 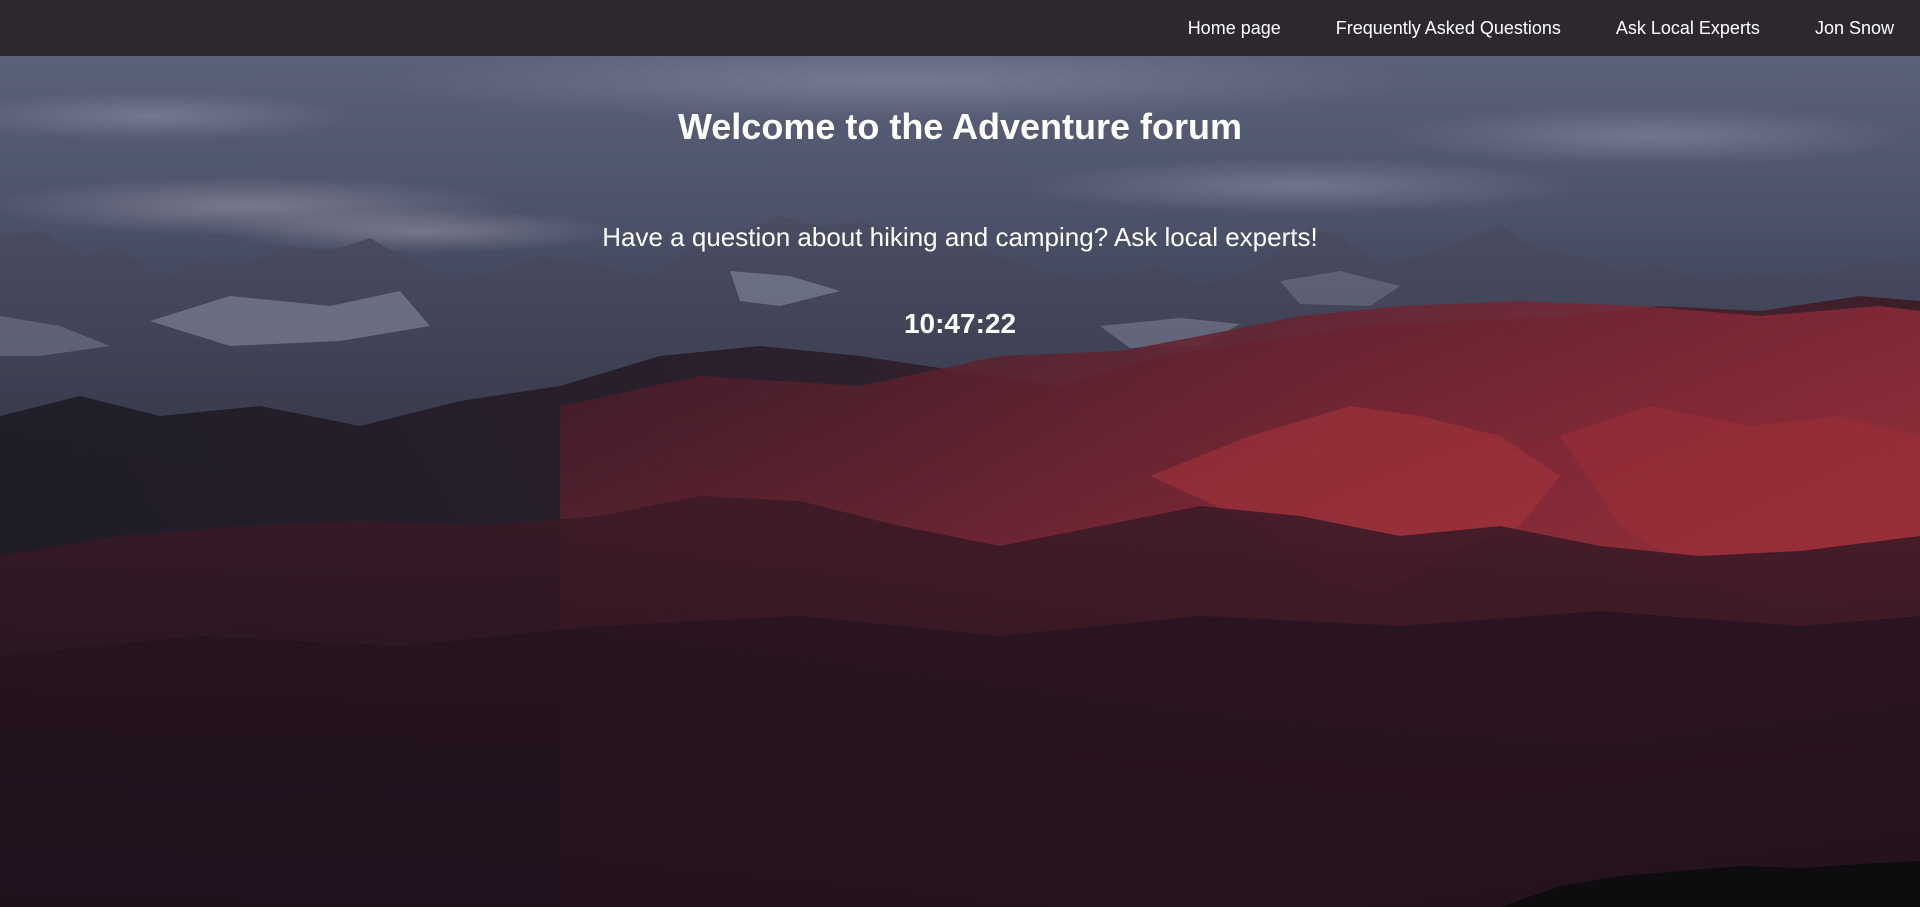 What do you see at coordinates (960, 126) in the screenshot?
I see `page-title: Welcome to the Adventure forum` at bounding box center [960, 126].